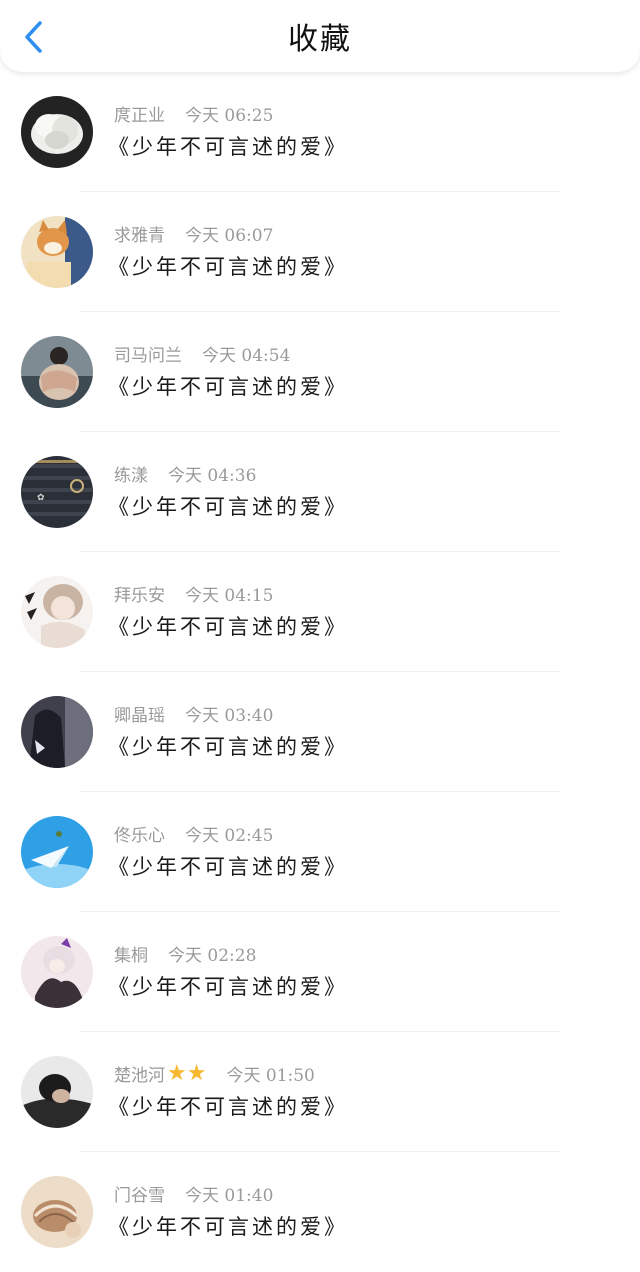 The width and height of the screenshot is (640, 1272). I want to click on timestamp: 今天 04:15, so click(229, 596).